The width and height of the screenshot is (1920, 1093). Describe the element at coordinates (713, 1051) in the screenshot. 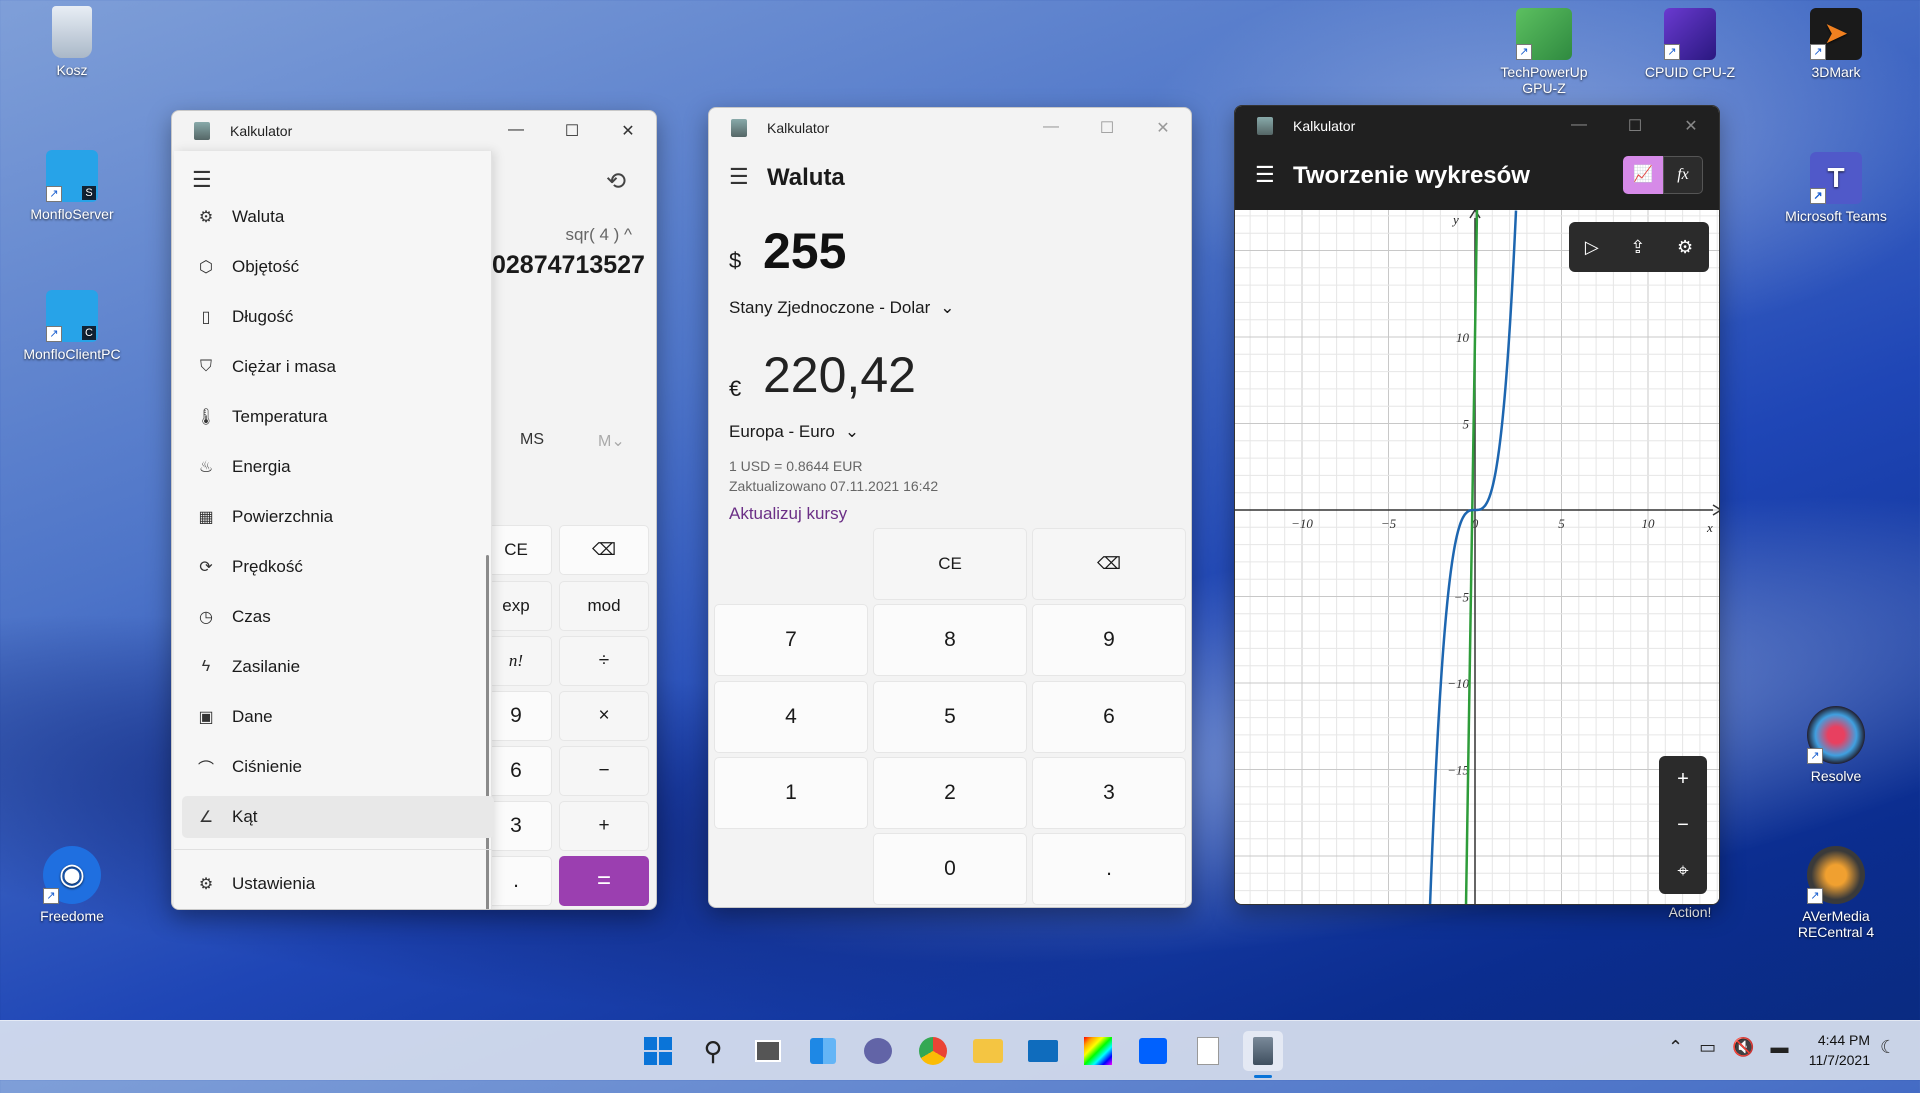

I see `search-button: ⚲` at that location.